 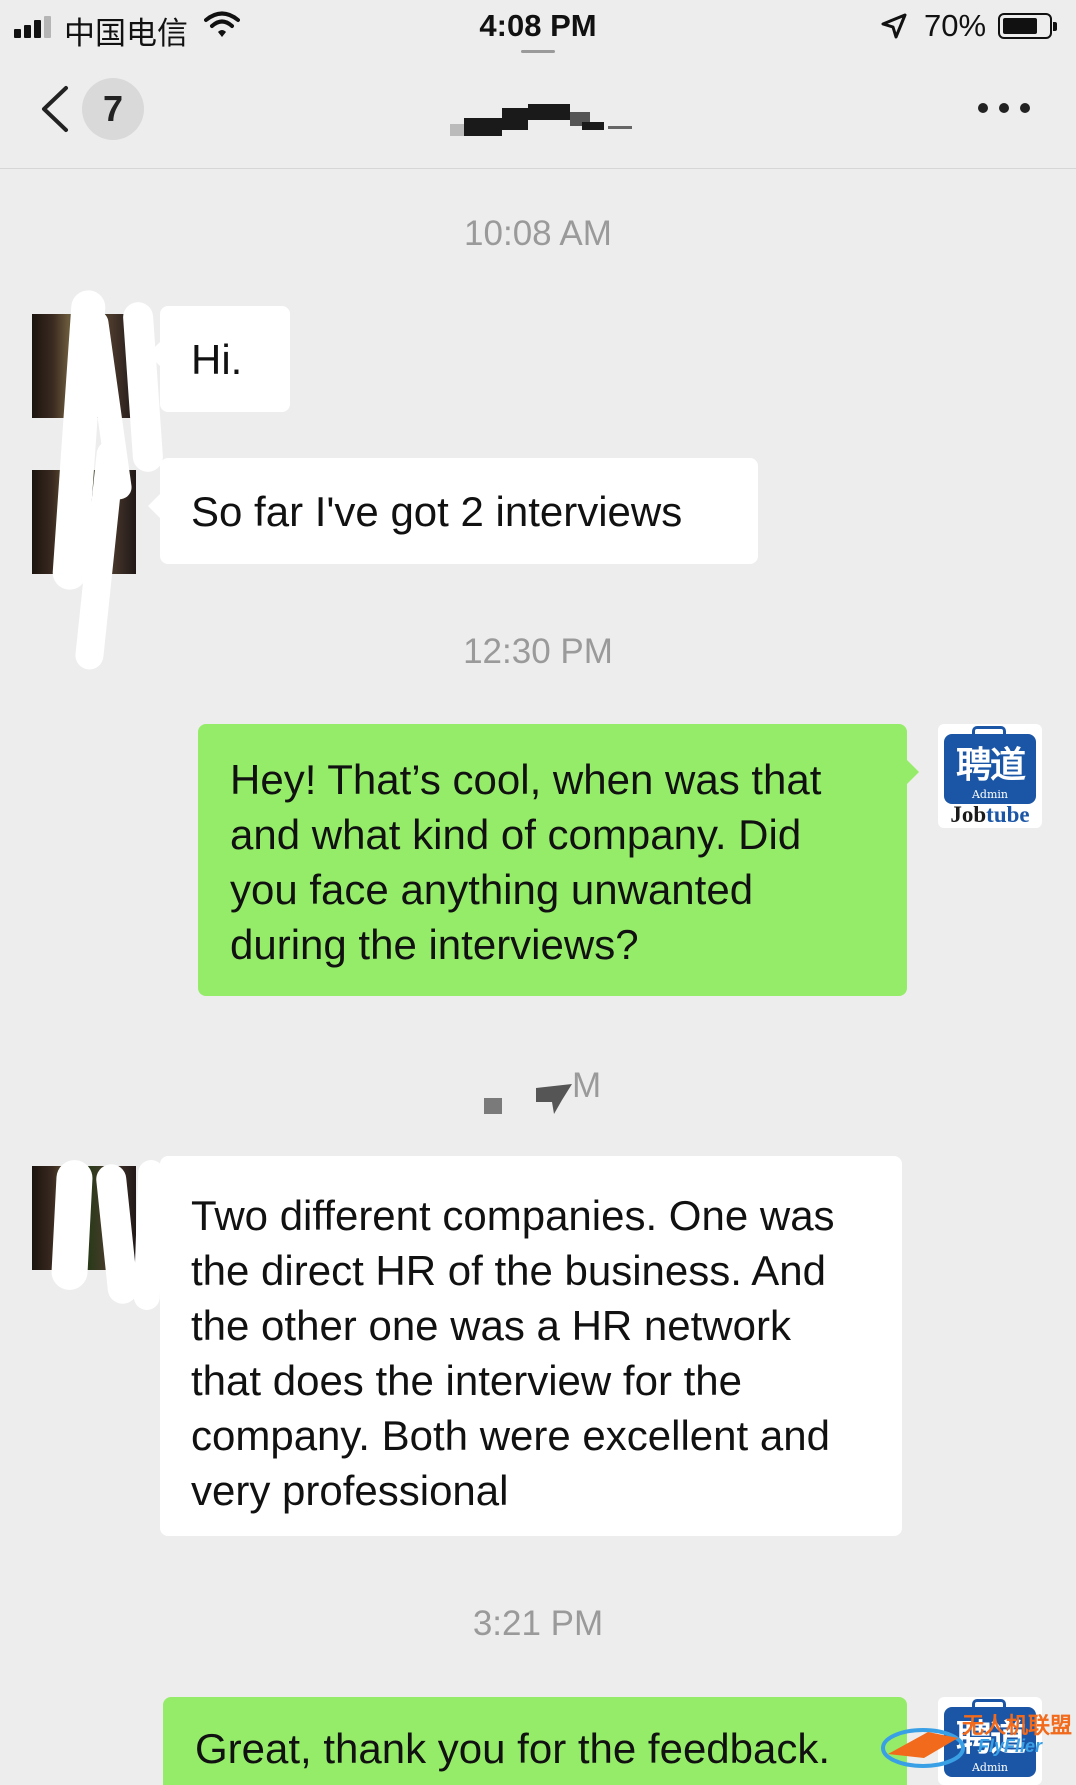 I want to click on status-time: 4:08 PM, so click(x=538, y=25).